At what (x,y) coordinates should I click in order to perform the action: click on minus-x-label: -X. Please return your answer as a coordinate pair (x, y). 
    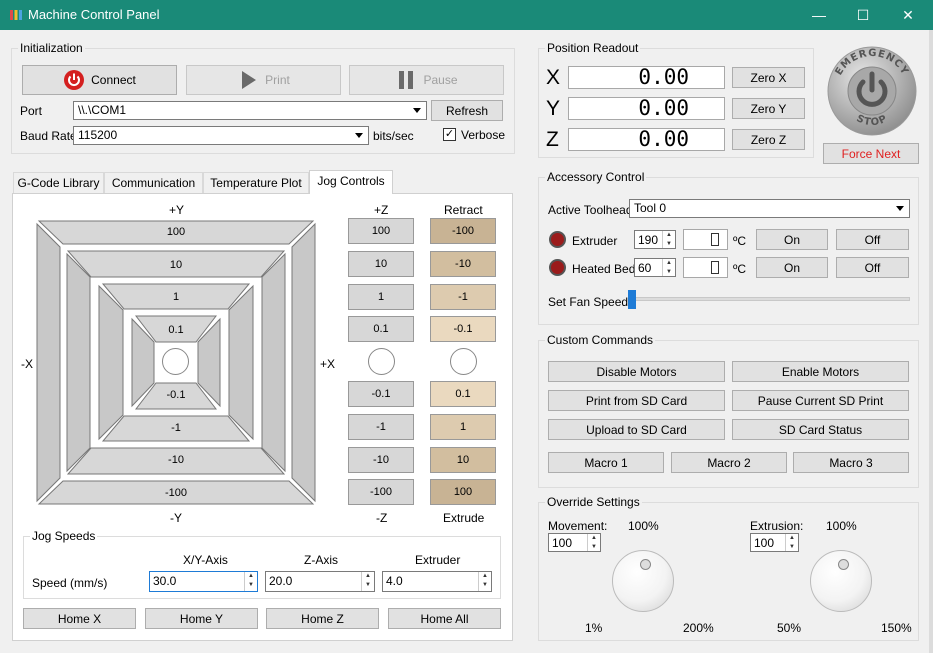
    Looking at the image, I should click on (27, 364).